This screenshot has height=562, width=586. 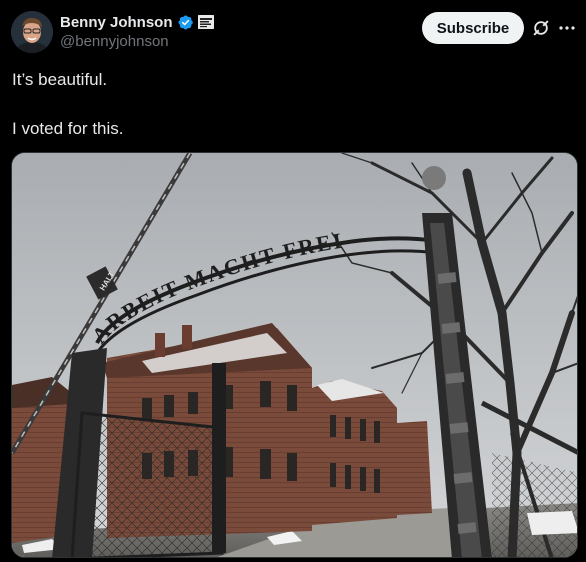 I want to click on post-text-line: It’s beautiful., so click(x=60, y=79).